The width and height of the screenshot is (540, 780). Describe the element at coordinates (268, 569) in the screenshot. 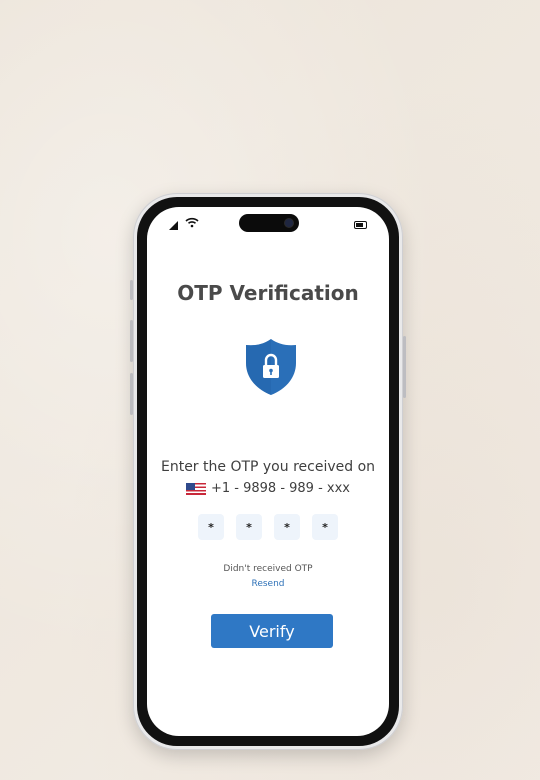

I see `didnt-receive-text: Didn't received OTP` at that location.